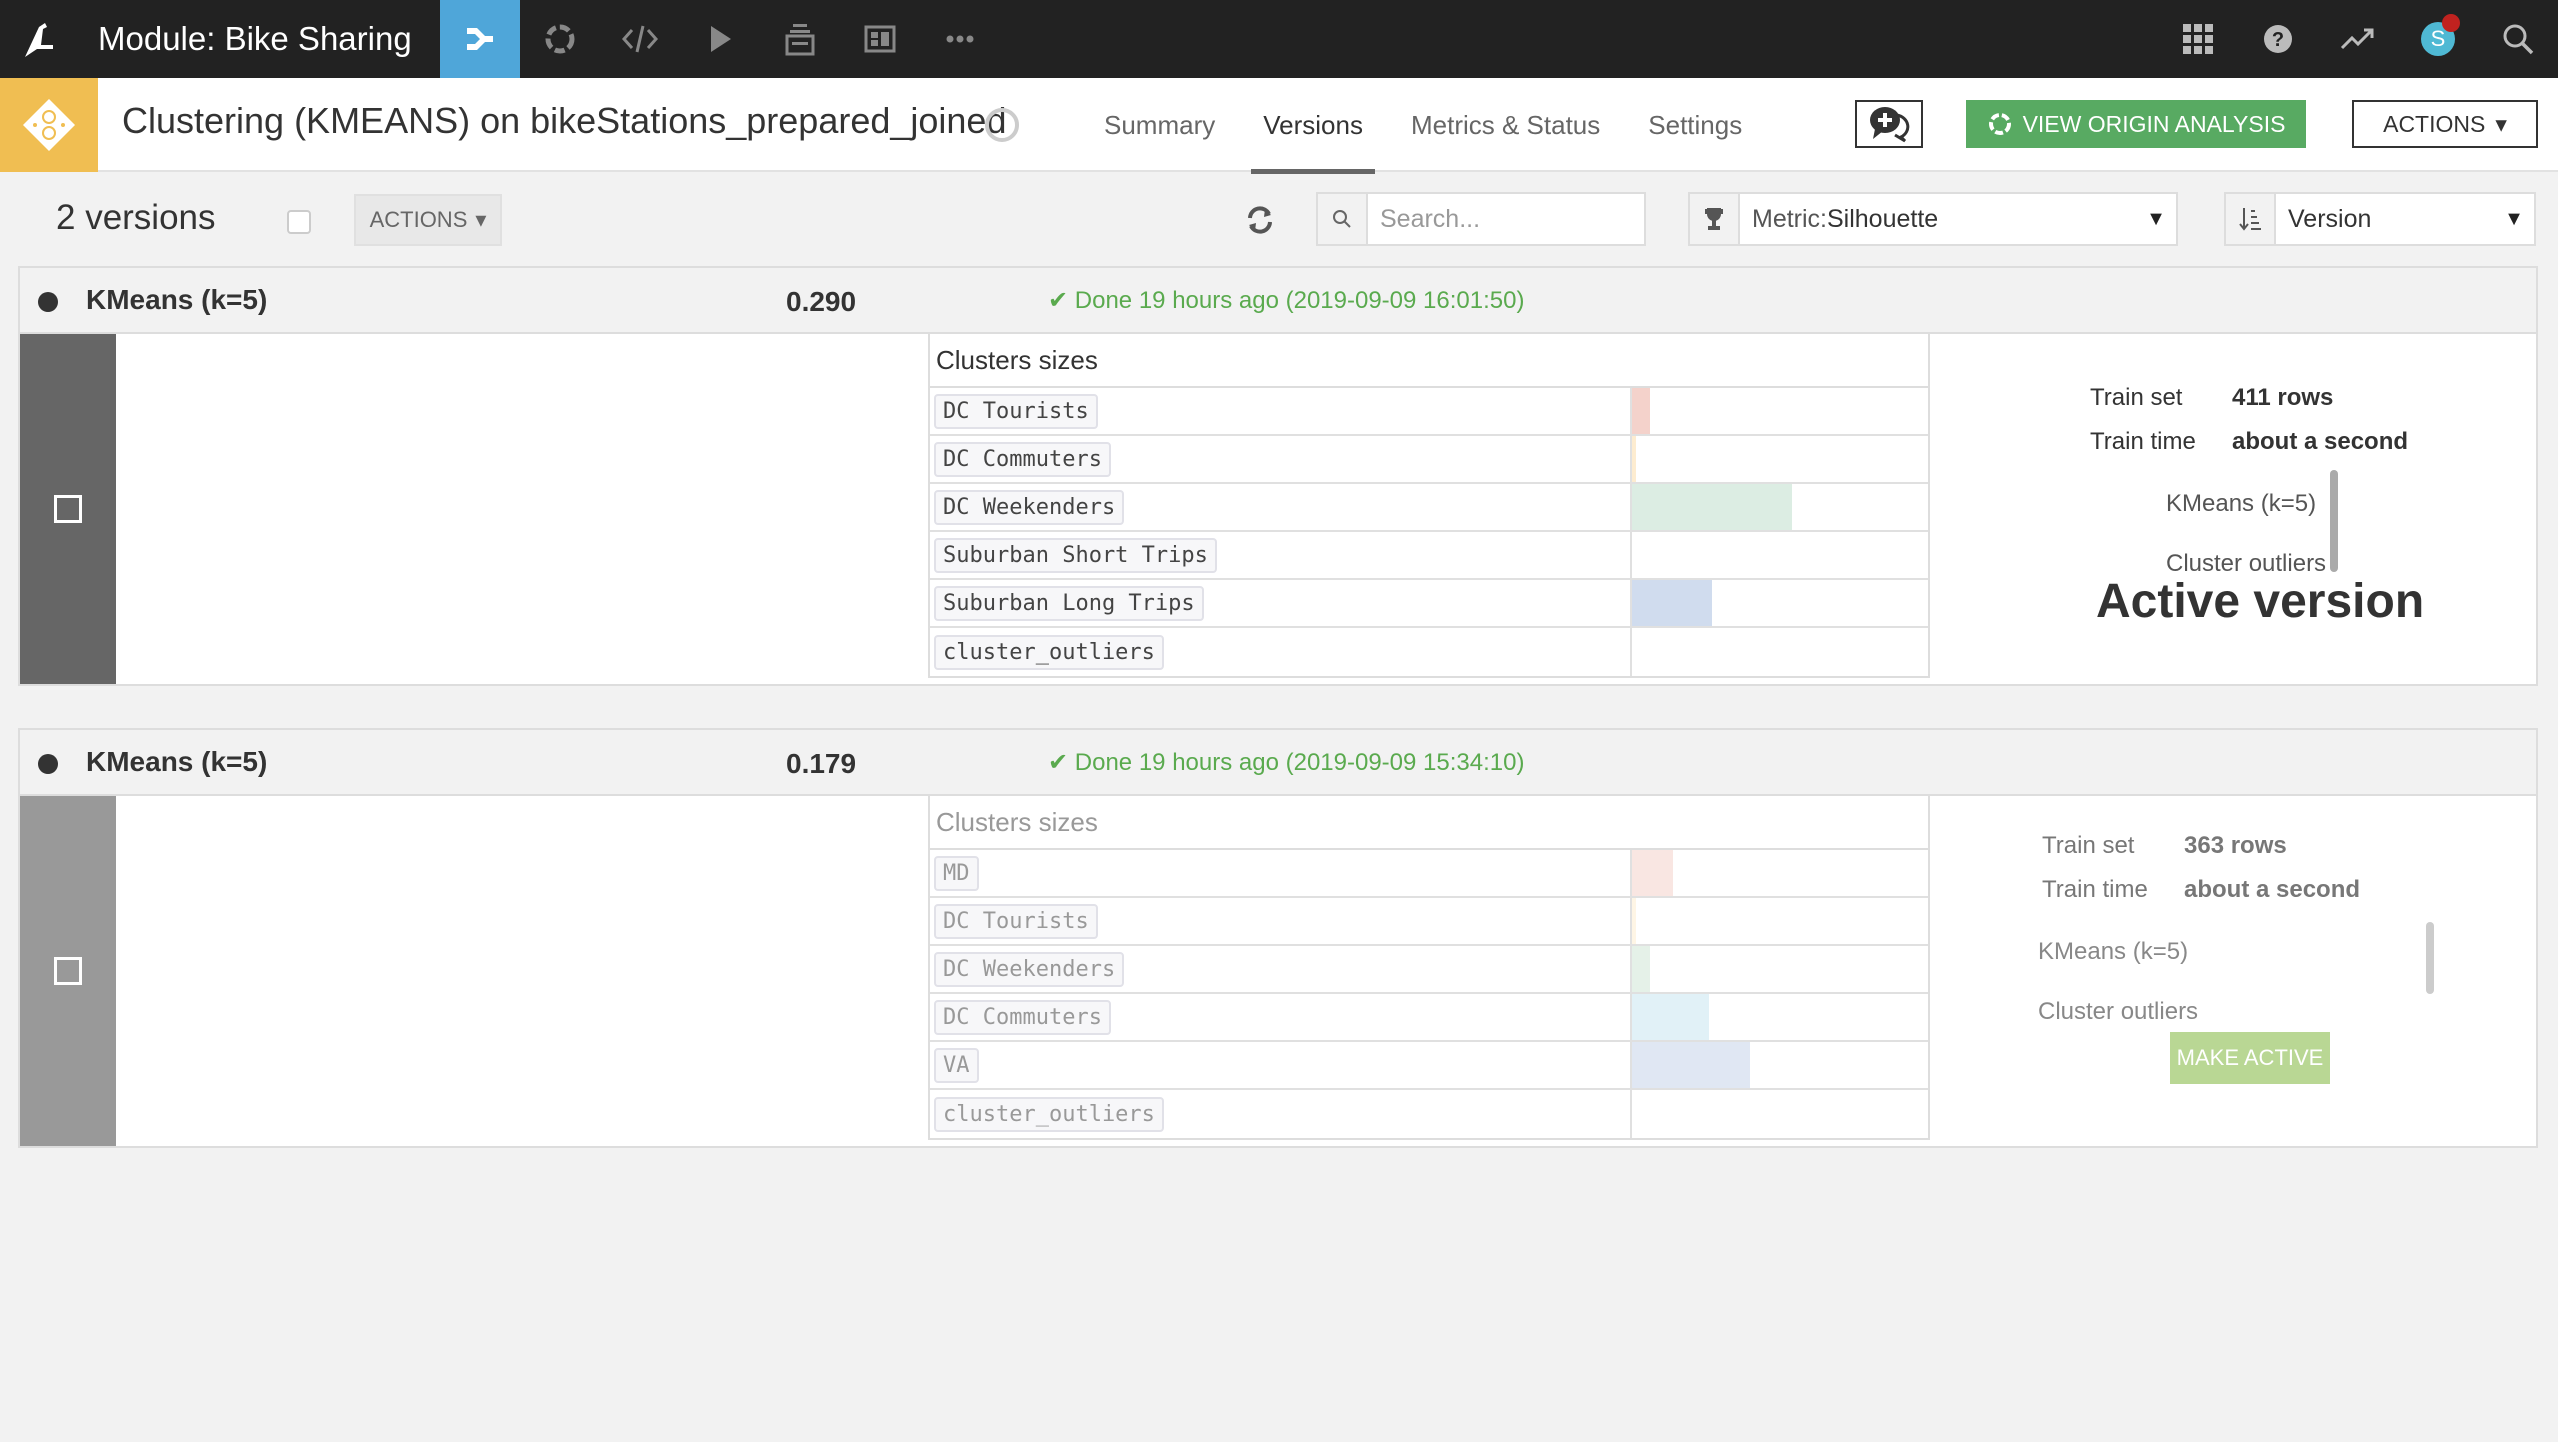 This screenshot has width=2558, height=1442. Describe the element at coordinates (1299, 762) in the screenshot. I see `status-text: Done 19 hours ago (2019-09-09 15:34:10)` at that location.